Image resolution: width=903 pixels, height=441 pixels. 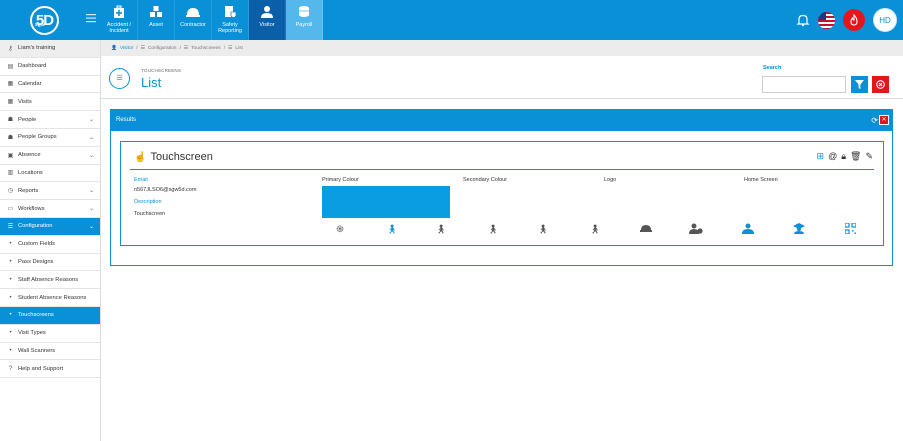 I want to click on user-avatar: HD, so click(x=885, y=20).